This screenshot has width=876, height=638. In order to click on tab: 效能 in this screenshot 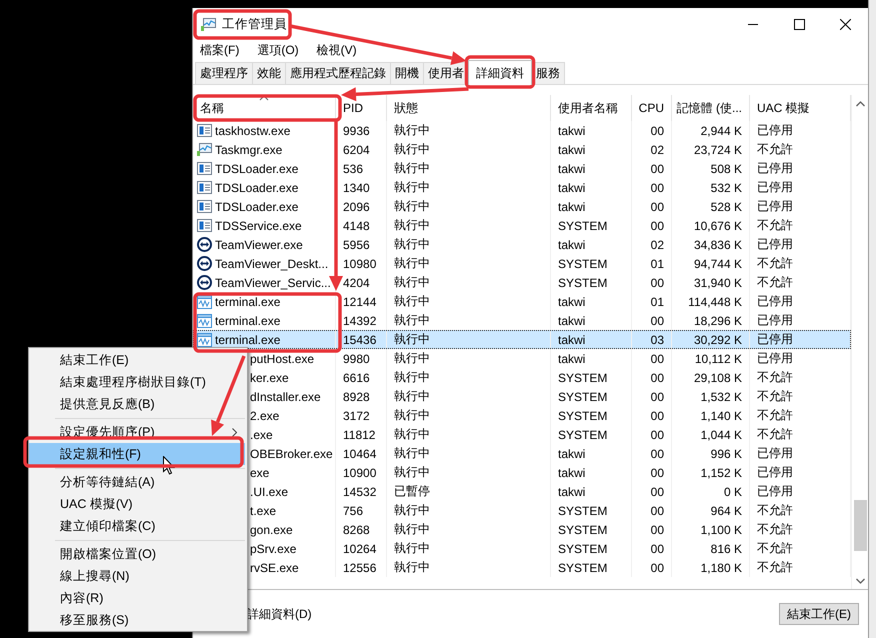, I will do `click(269, 73)`.